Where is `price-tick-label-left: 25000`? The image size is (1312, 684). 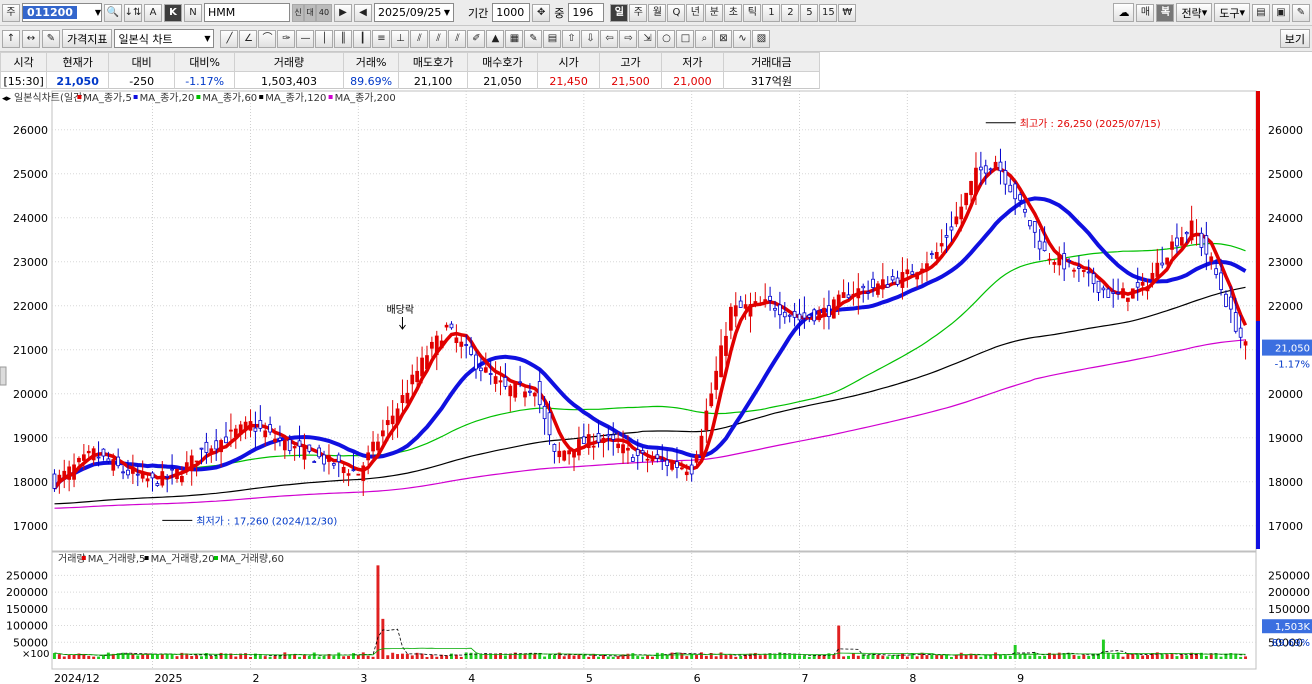
price-tick-label-left: 25000 is located at coordinates (30, 174).